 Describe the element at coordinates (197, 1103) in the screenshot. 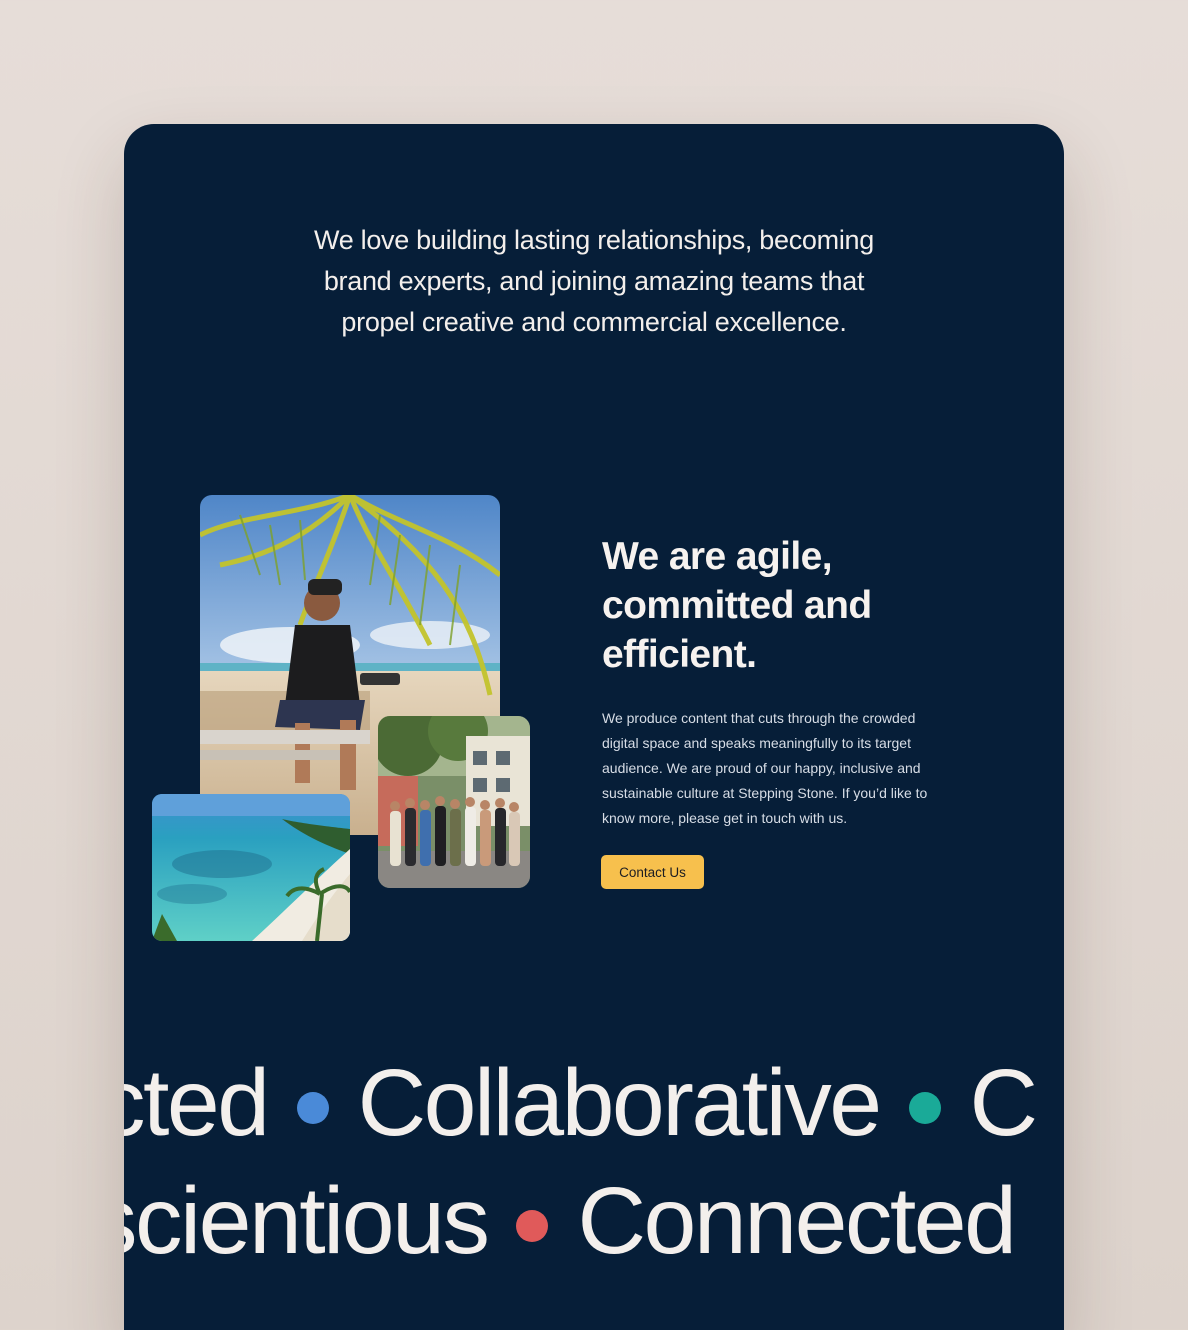

I see `ticker-word: cted` at that location.